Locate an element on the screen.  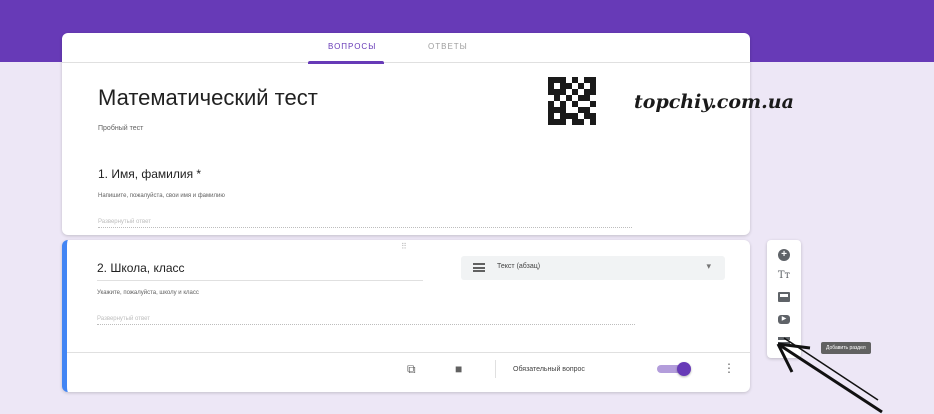
add-video-icon: ▶ is located at coordinates (784, 319).